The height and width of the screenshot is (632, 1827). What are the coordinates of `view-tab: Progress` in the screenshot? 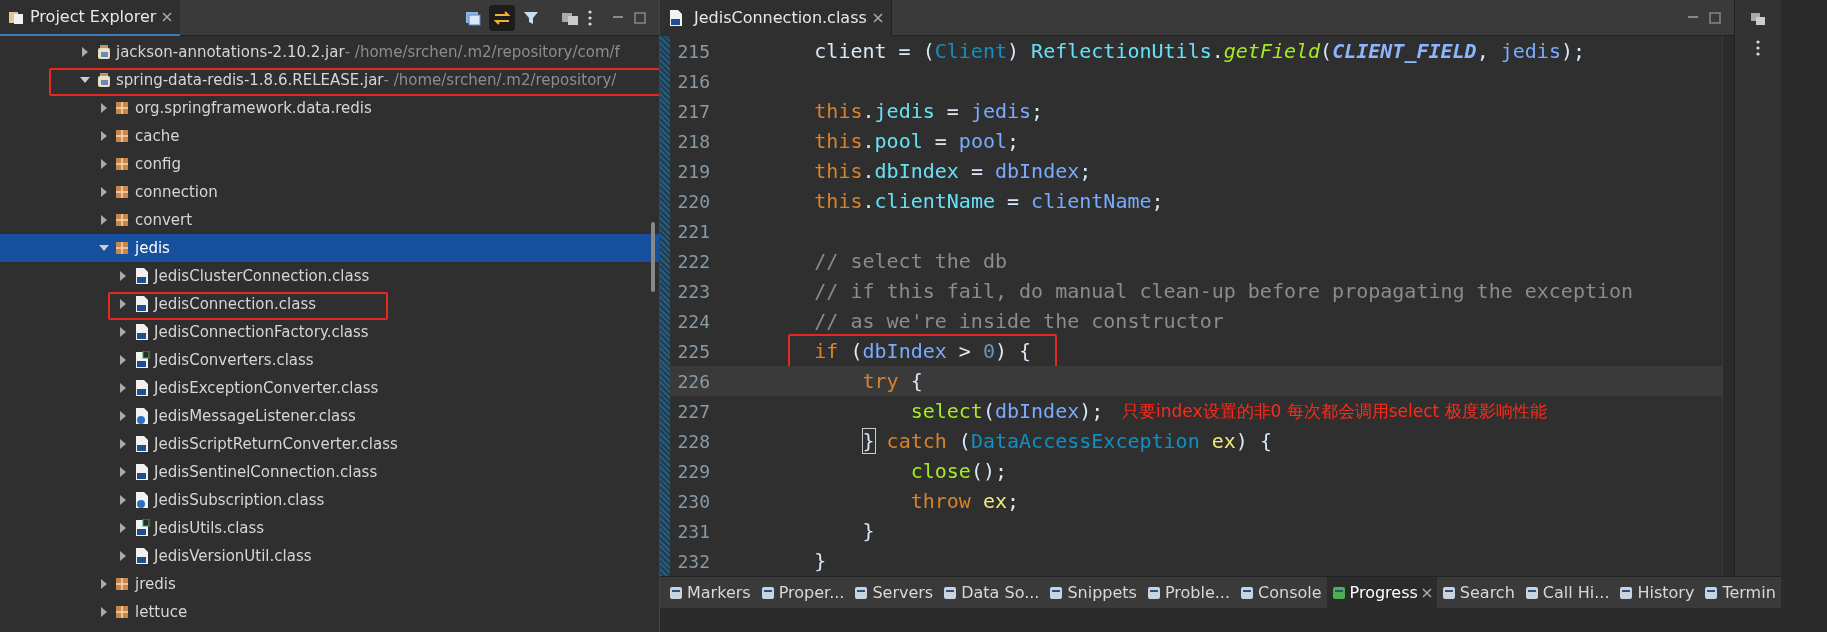 It's located at (1381, 592).